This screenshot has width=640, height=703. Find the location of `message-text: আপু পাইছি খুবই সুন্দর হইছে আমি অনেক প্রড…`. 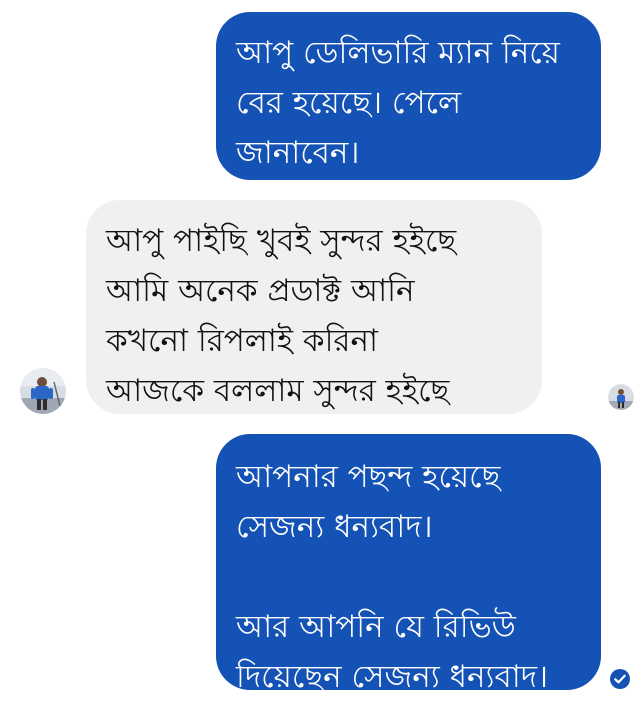

message-text: আপু পাইছি খুবই সুন্দর হইছে আমি অনেক প্রড… is located at coordinates (281, 316).